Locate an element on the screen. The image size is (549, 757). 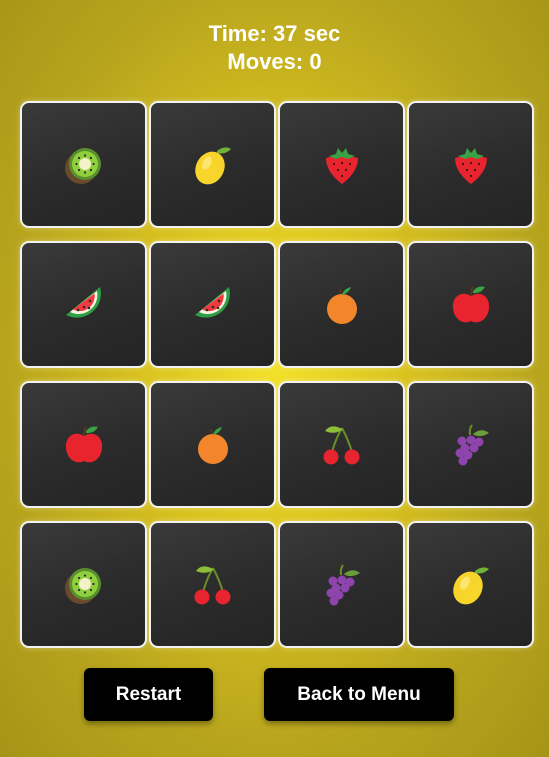
restart-button: Restart is located at coordinates (148, 694).